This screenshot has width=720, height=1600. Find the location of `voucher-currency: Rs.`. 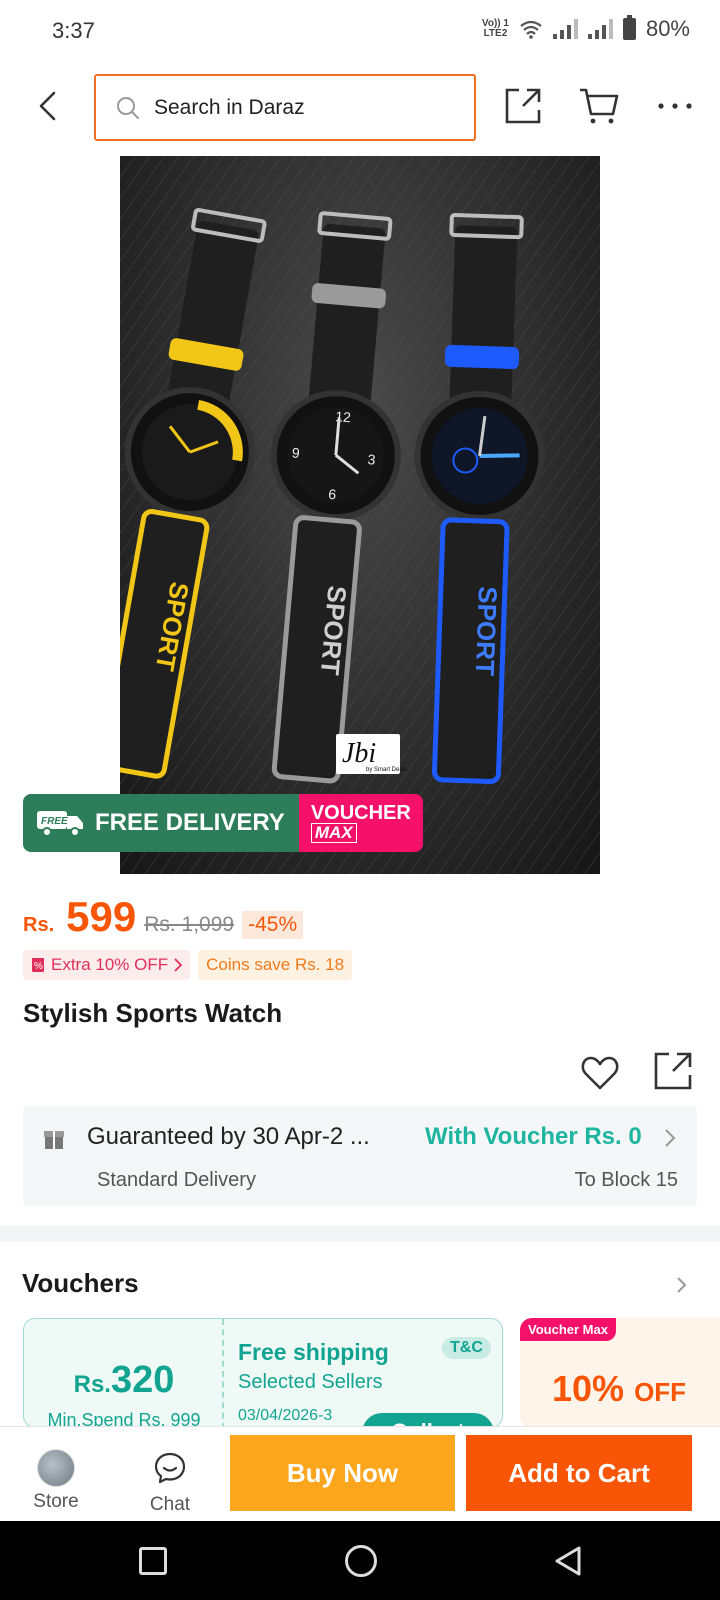

voucher-currency: Rs. is located at coordinates (92, 1384).